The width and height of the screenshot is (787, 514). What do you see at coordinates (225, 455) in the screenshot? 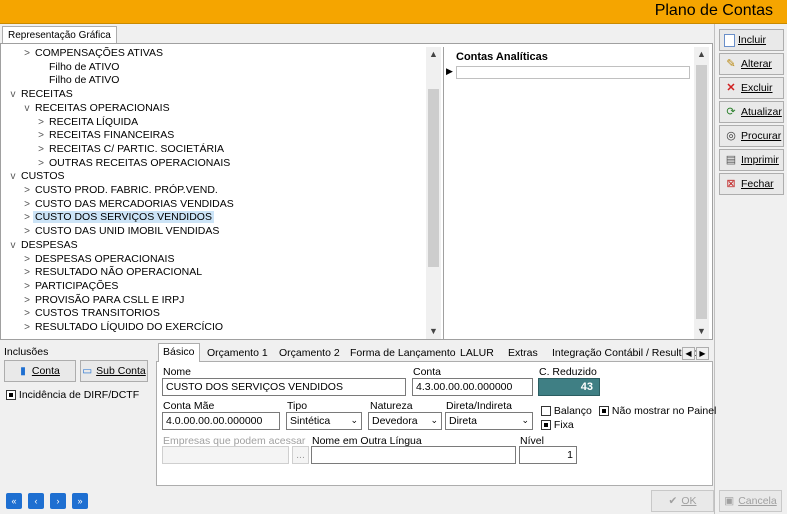
I see `empresas-input` at bounding box center [225, 455].